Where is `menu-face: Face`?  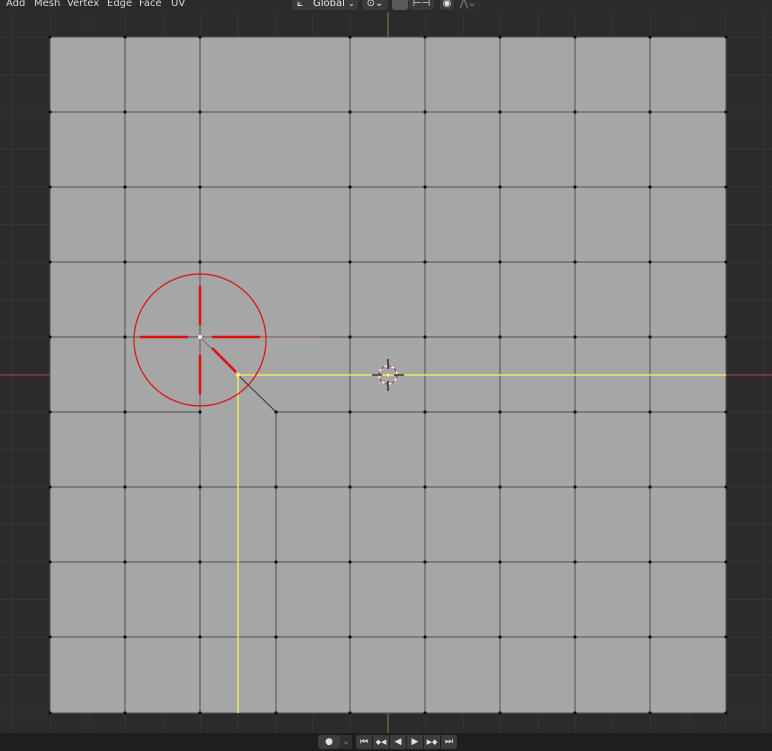 menu-face: Face is located at coordinates (150, 4).